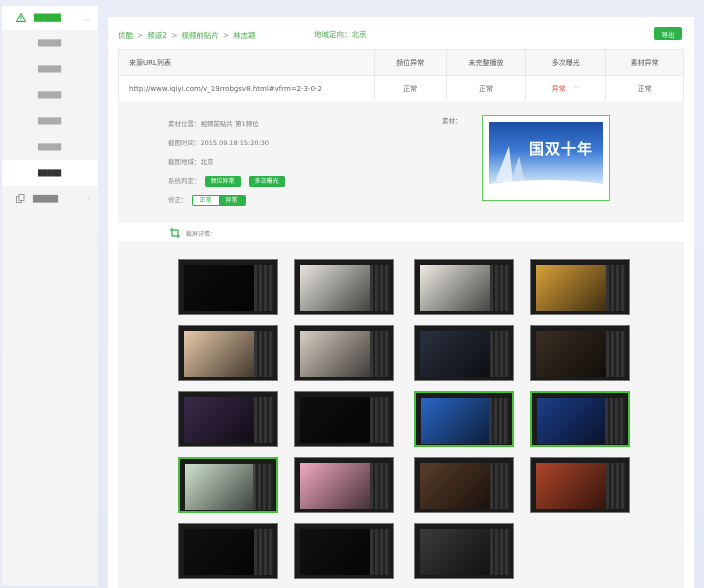 The image size is (704, 588). Describe the element at coordinates (266, 181) in the screenshot. I see `judge-tag: 多次曝光` at that location.